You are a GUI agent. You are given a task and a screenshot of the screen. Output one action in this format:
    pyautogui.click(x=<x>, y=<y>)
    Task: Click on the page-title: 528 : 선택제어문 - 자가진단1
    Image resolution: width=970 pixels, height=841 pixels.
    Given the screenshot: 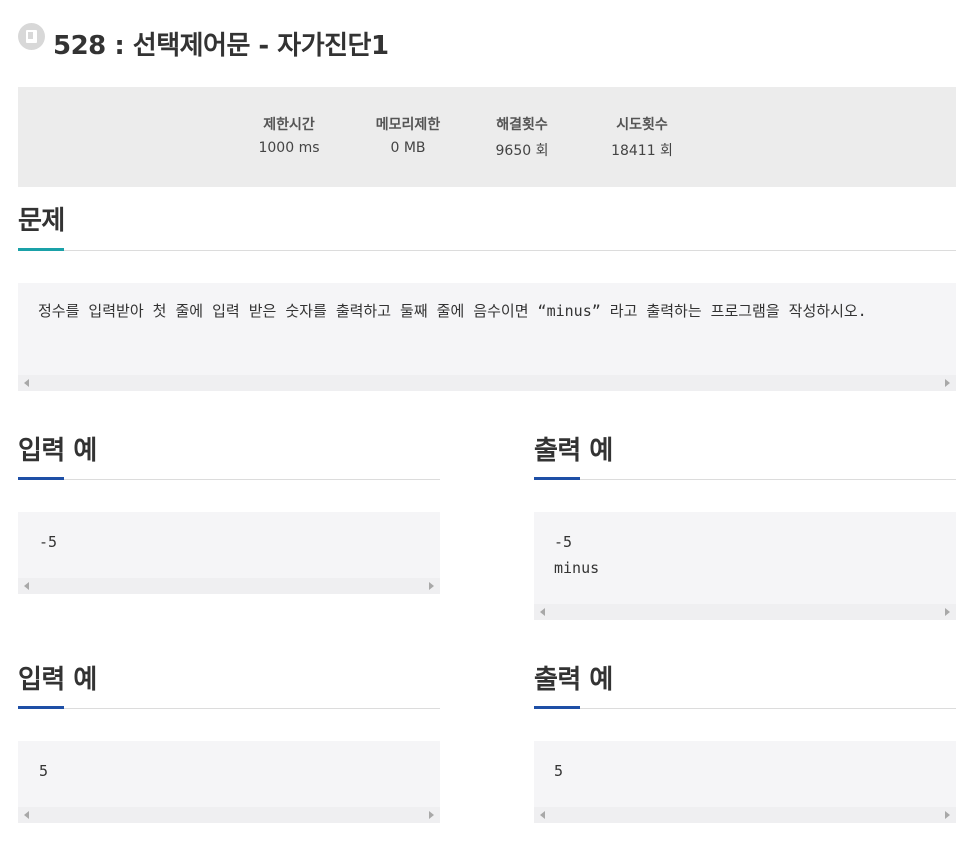 What is the action you would take?
    pyautogui.click(x=221, y=45)
    